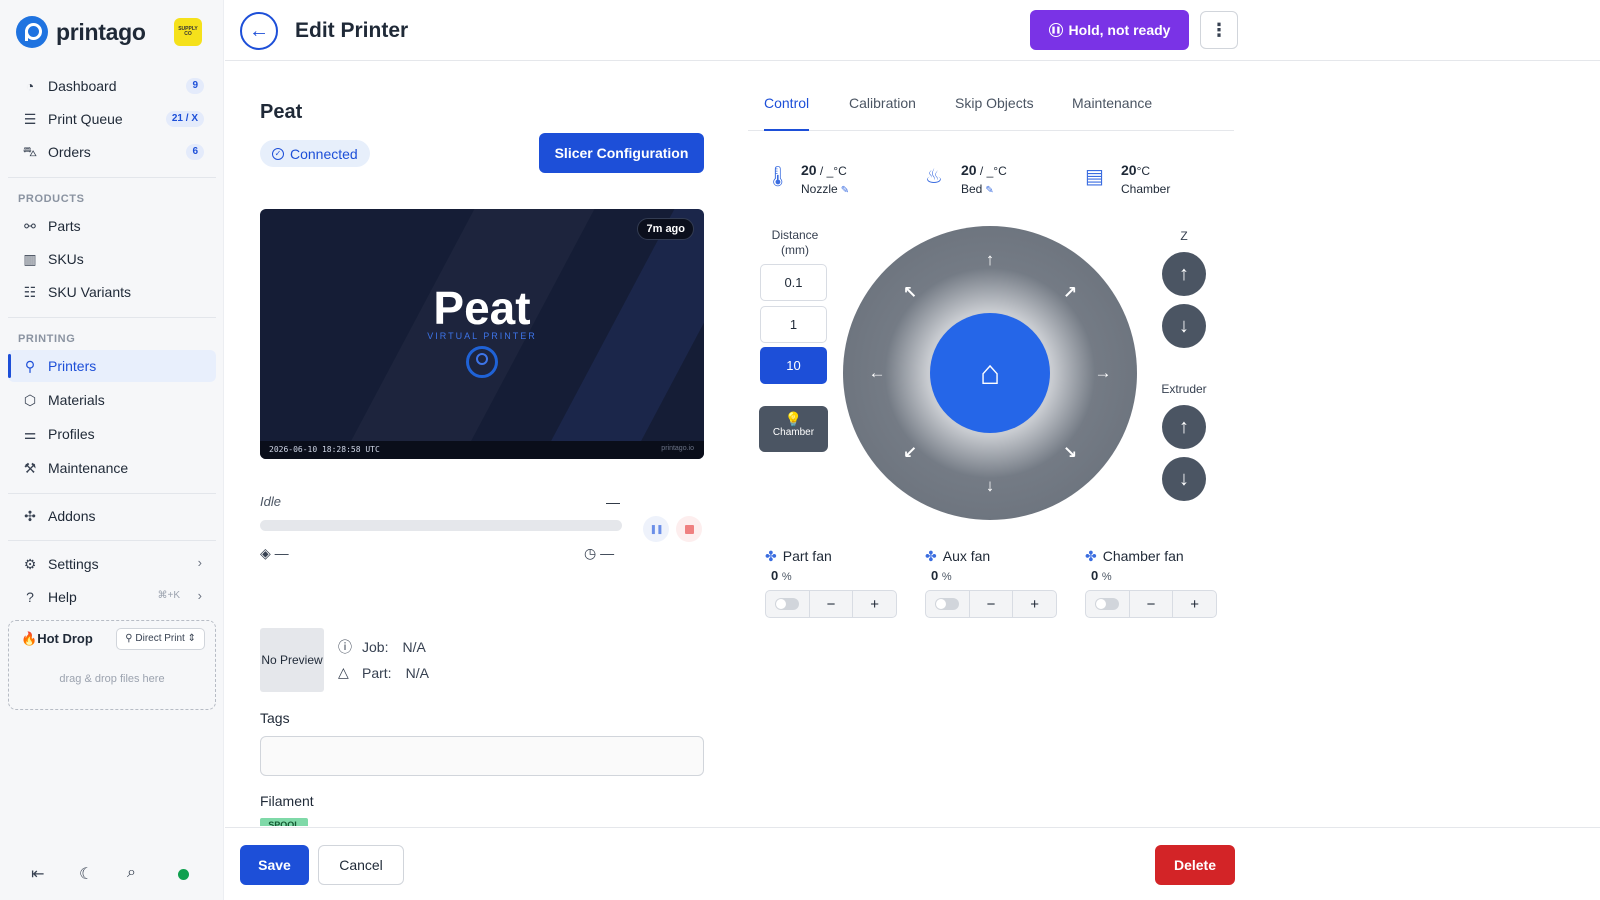 The height and width of the screenshot is (900, 1600). I want to click on gauge-icon: ◔, so click(30, 86).